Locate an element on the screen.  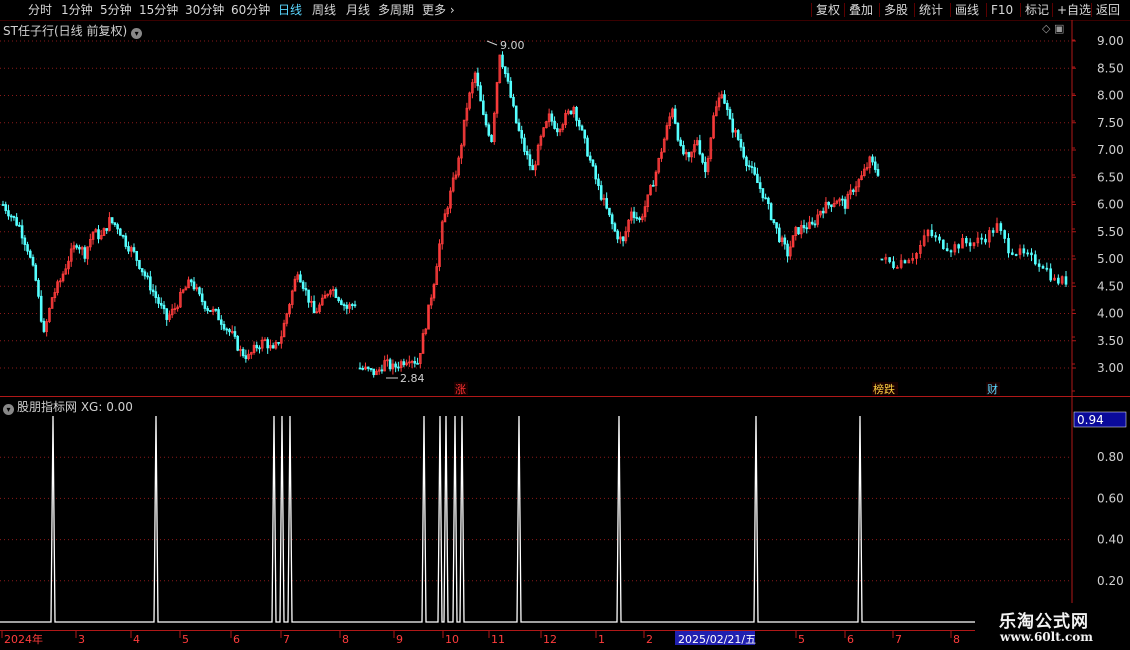
x-axis-label: 4 is located at coordinates (136, 639).